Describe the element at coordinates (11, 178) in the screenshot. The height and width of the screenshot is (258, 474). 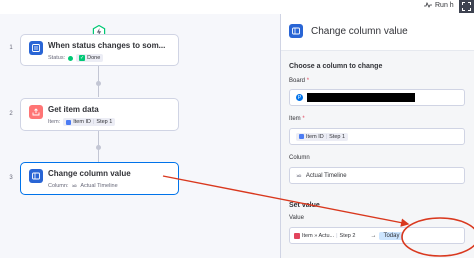
I see `step-number: 3` at that location.